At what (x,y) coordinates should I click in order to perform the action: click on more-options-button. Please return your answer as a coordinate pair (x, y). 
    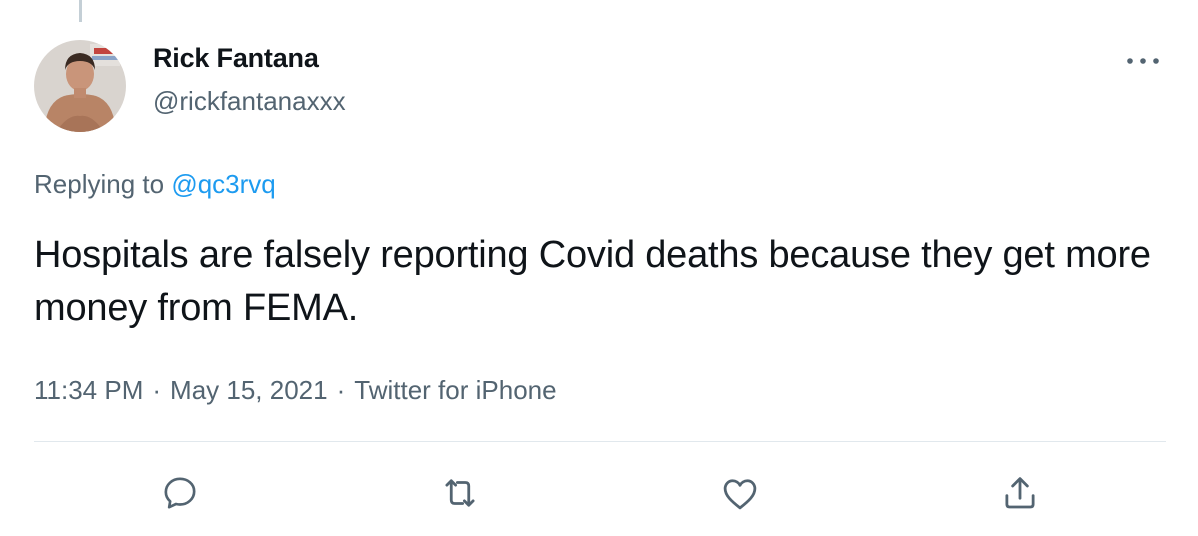
    Looking at the image, I should click on (1143, 61).